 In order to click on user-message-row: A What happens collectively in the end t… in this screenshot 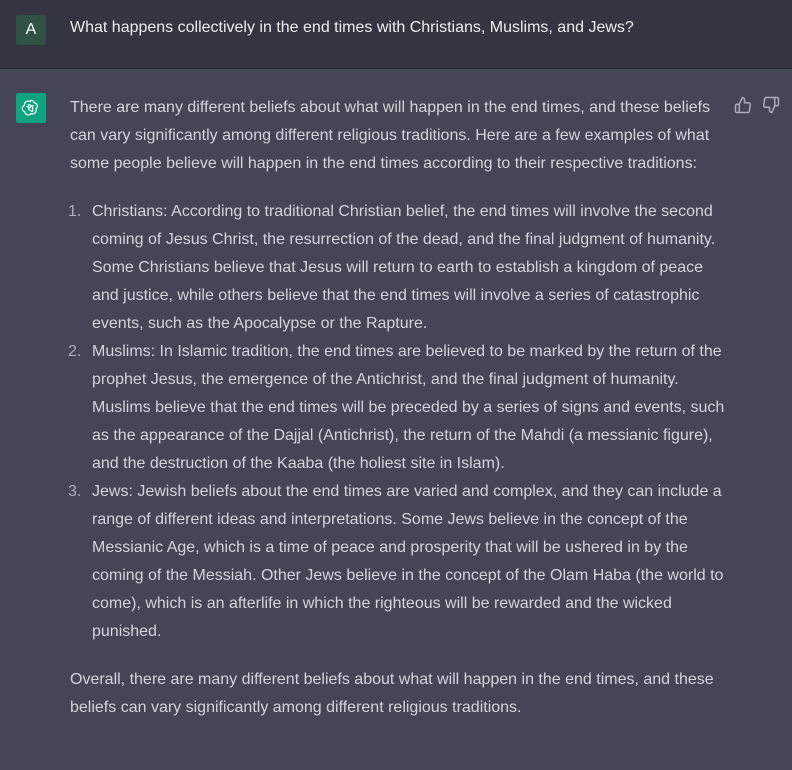, I will do `click(396, 34)`.